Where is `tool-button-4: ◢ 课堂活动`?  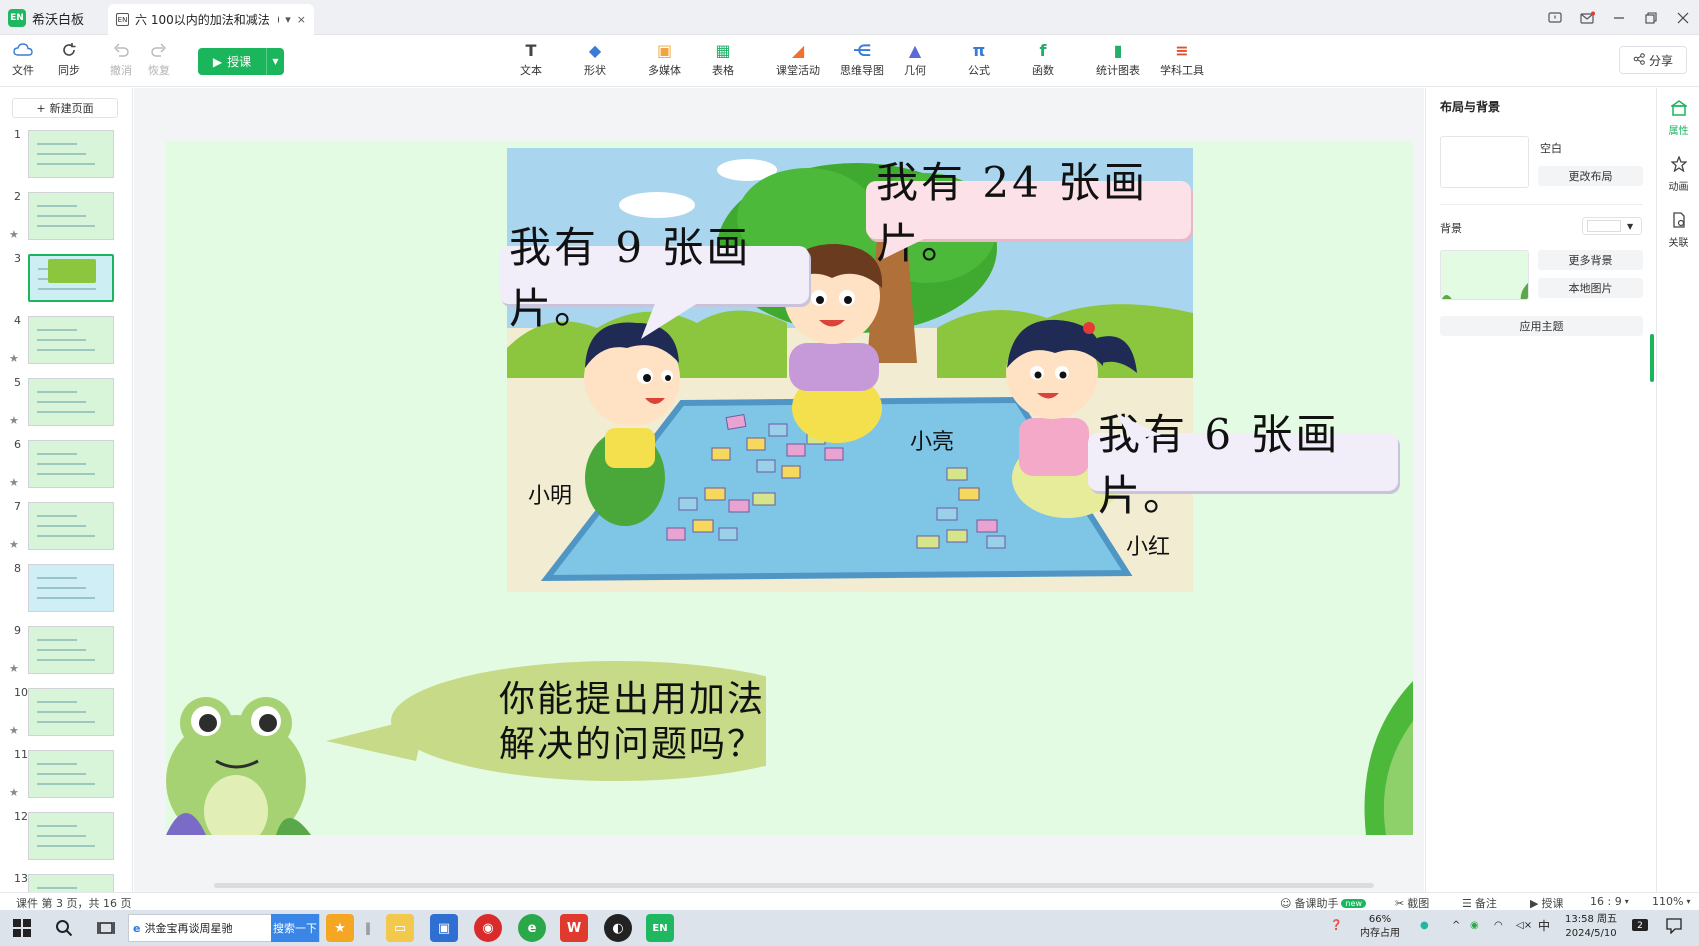
tool-button-4: ◢ 课堂活动 is located at coordinates (798, 59).